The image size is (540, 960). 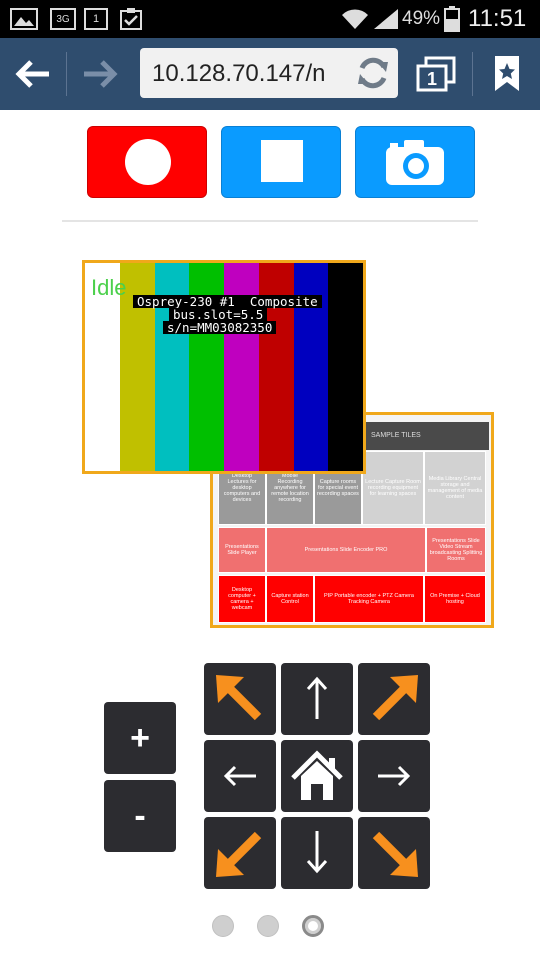 What do you see at coordinates (396, 435) in the screenshot?
I see `slide-header-text: SAMPLE TILES` at bounding box center [396, 435].